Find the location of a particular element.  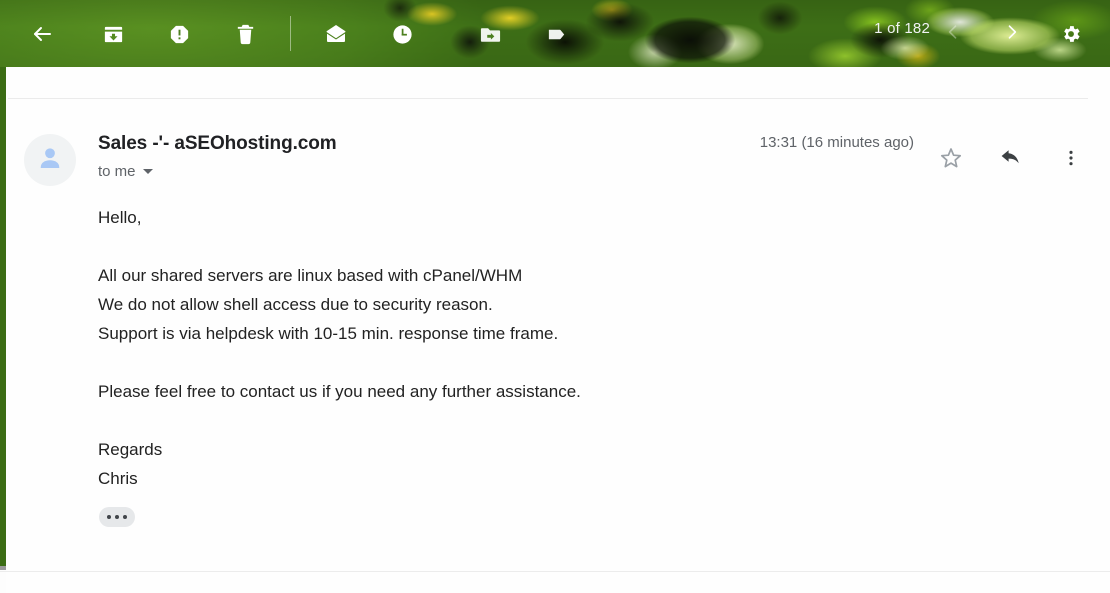

settings-button is located at coordinates (1071, 34).